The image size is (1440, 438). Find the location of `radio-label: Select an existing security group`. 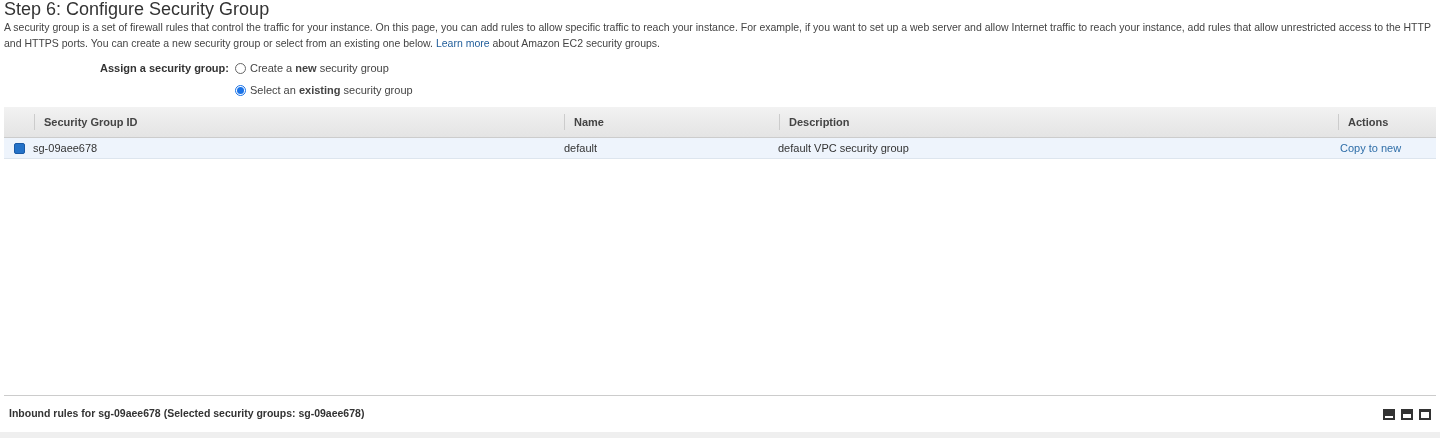

radio-label: Select an existing security group is located at coordinates (331, 90).